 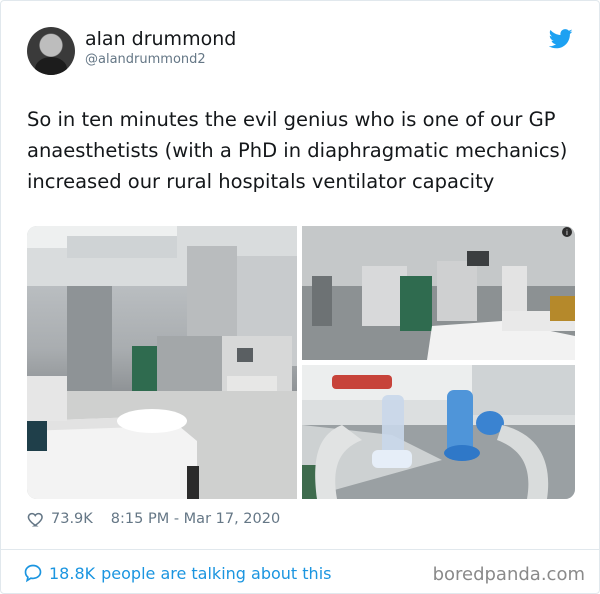 I want to click on tweet-meta: 73.9K 8:15 PM - Mar 17, 2020, so click(x=153, y=519).